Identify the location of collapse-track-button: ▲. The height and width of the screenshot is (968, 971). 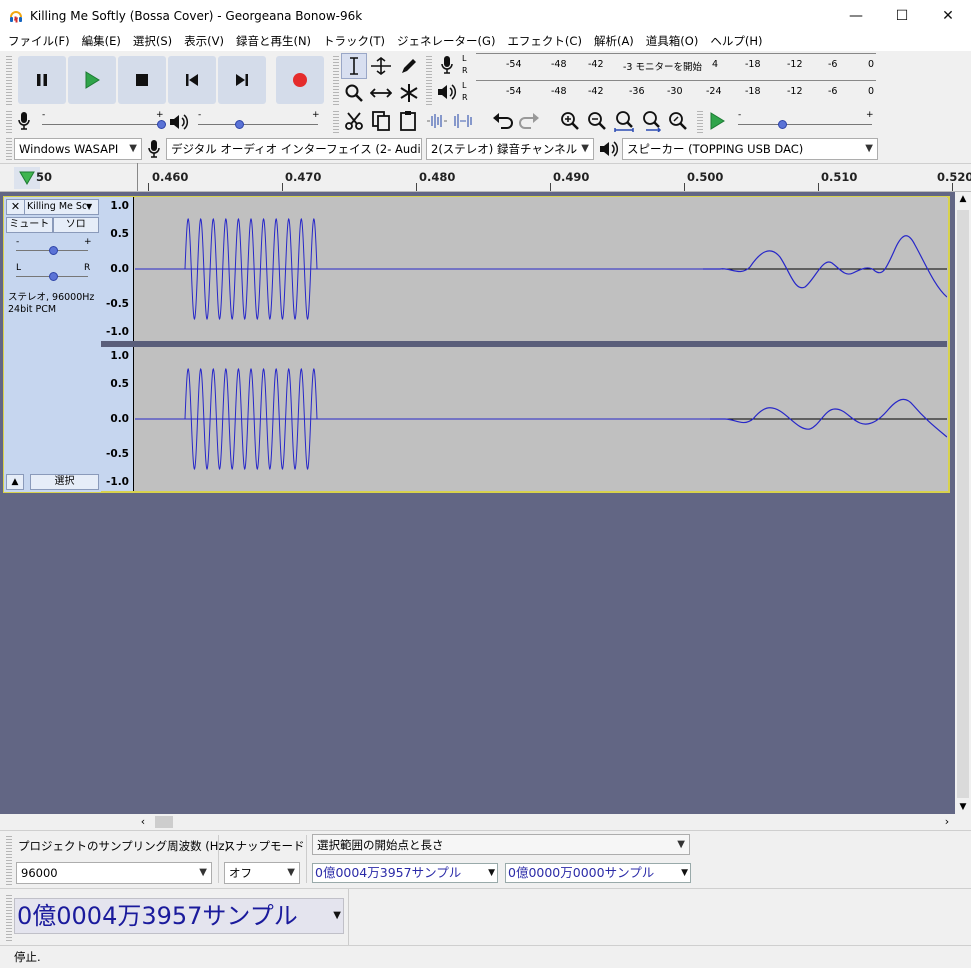
(15, 482).